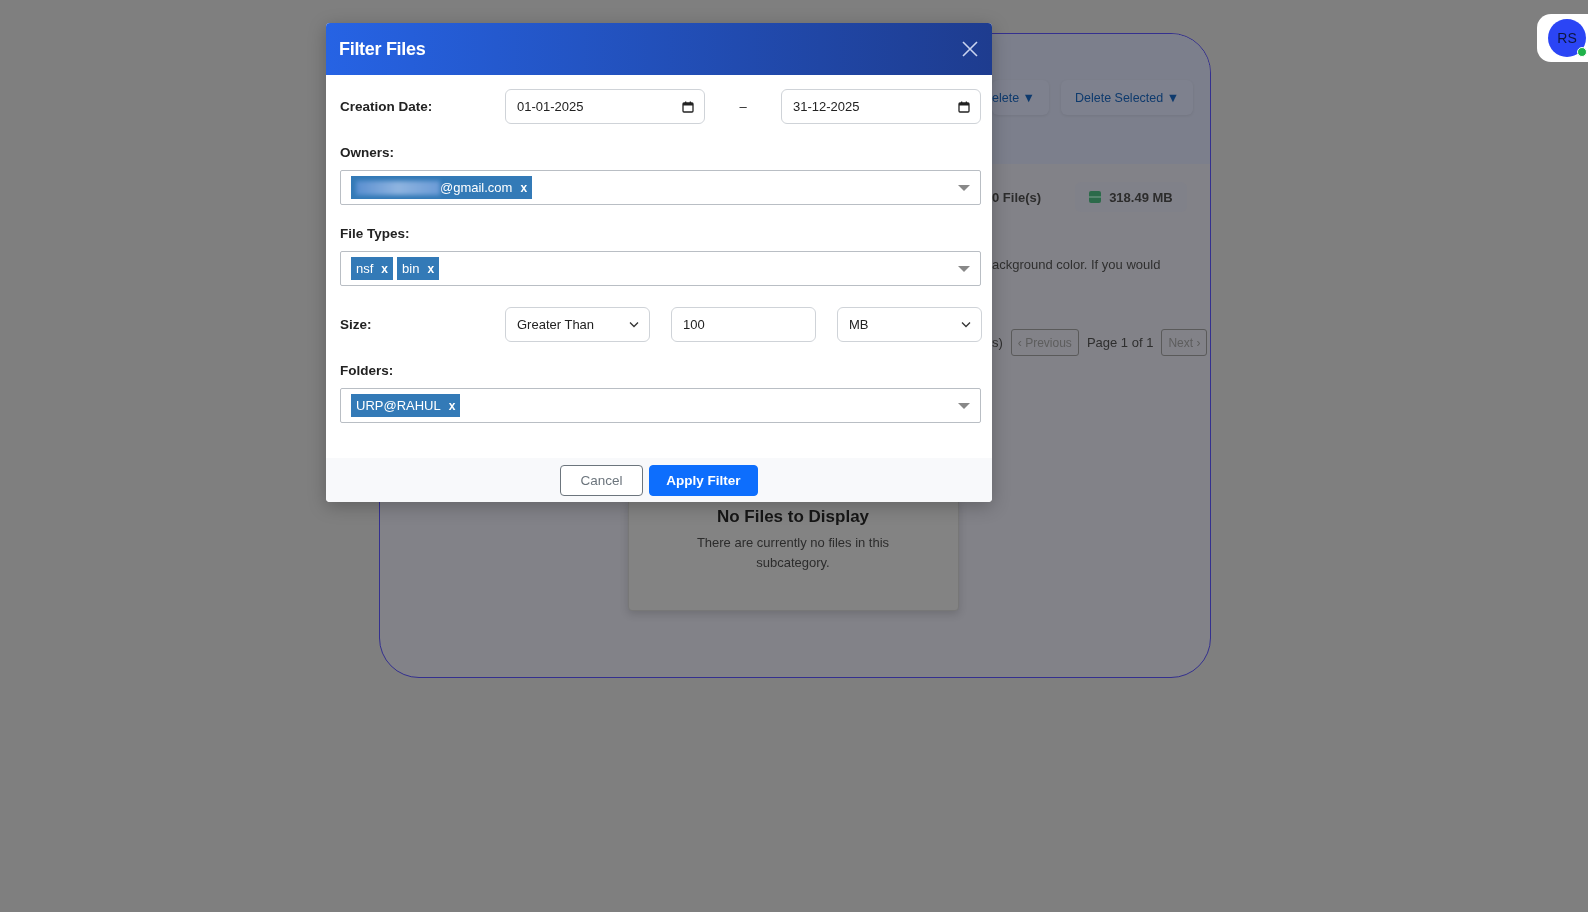  What do you see at coordinates (660, 187) in the screenshot?
I see `multi-select-field: @gmail.com x` at bounding box center [660, 187].